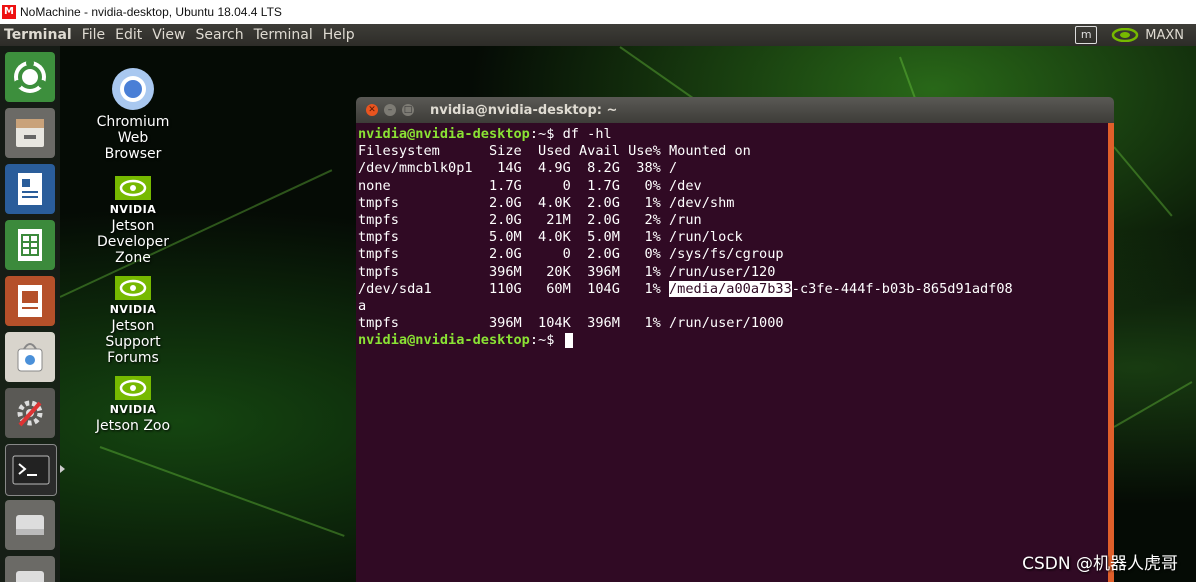  I want to click on power-mode-label: MAXN, so click(1164, 35).